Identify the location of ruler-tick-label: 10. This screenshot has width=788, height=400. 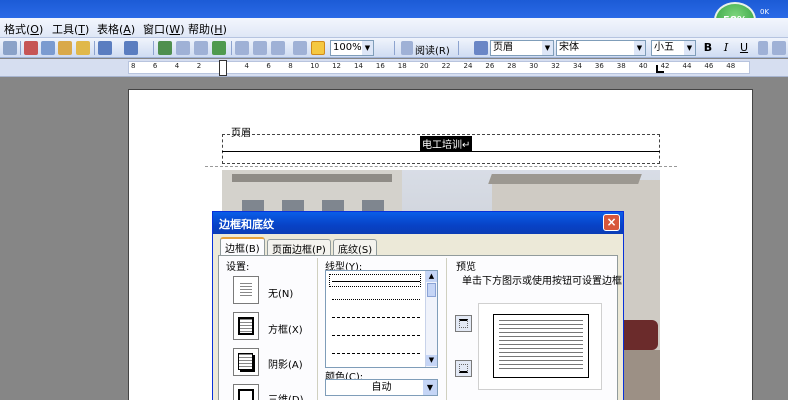
(315, 66).